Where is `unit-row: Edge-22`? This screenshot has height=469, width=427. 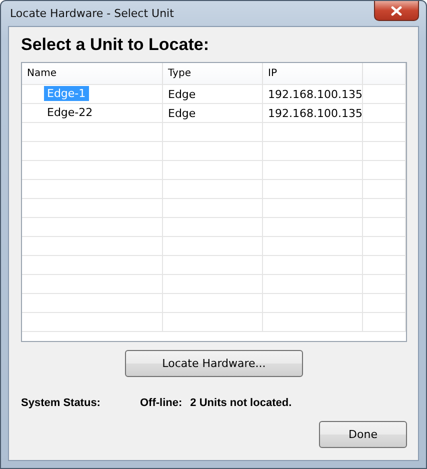
unit-row: Edge-22 is located at coordinates (92, 113).